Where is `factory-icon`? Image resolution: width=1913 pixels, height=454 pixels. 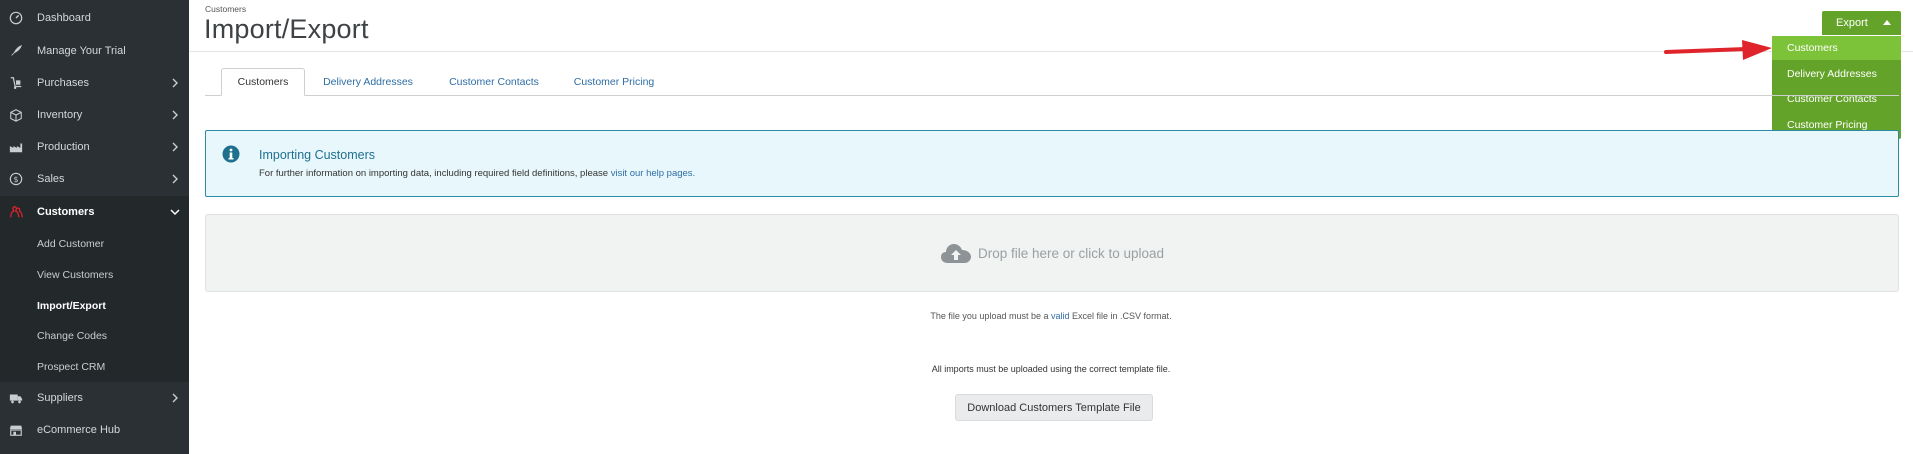 factory-icon is located at coordinates (16, 147).